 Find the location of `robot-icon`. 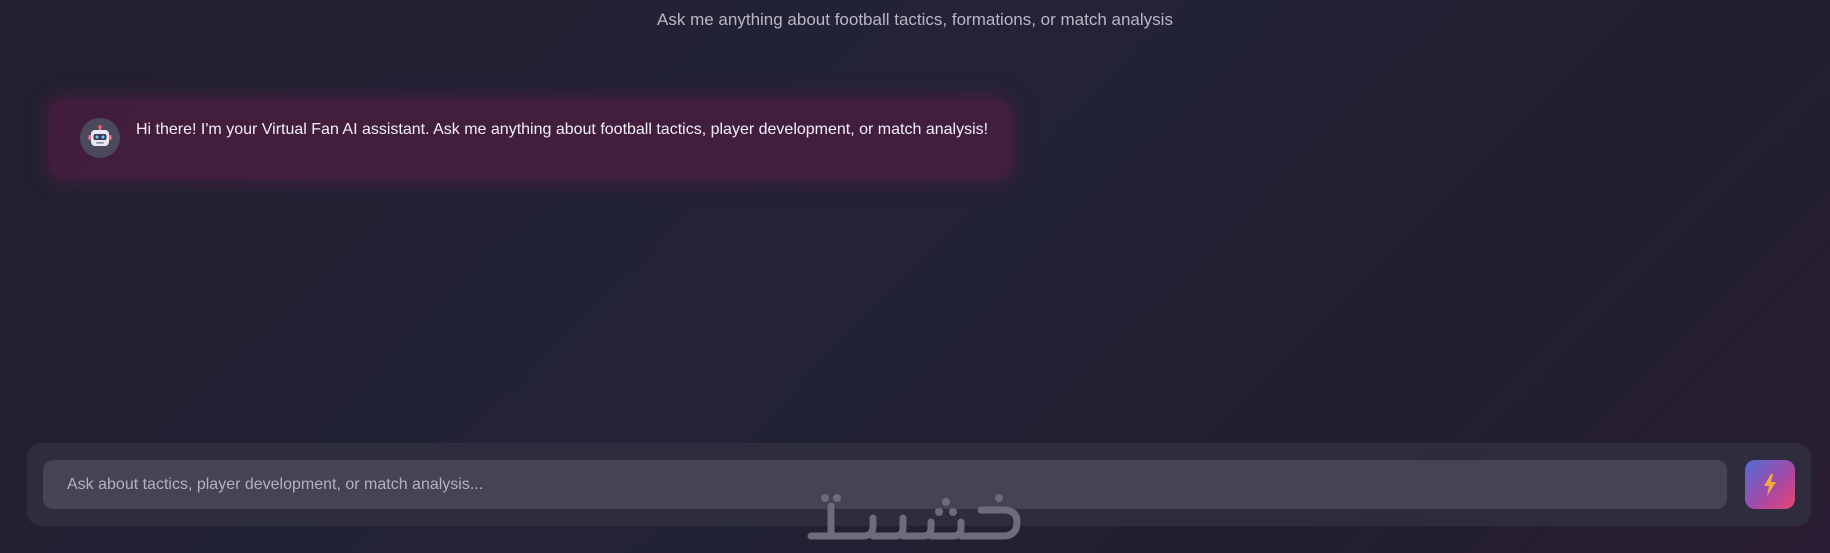

robot-icon is located at coordinates (100, 135).